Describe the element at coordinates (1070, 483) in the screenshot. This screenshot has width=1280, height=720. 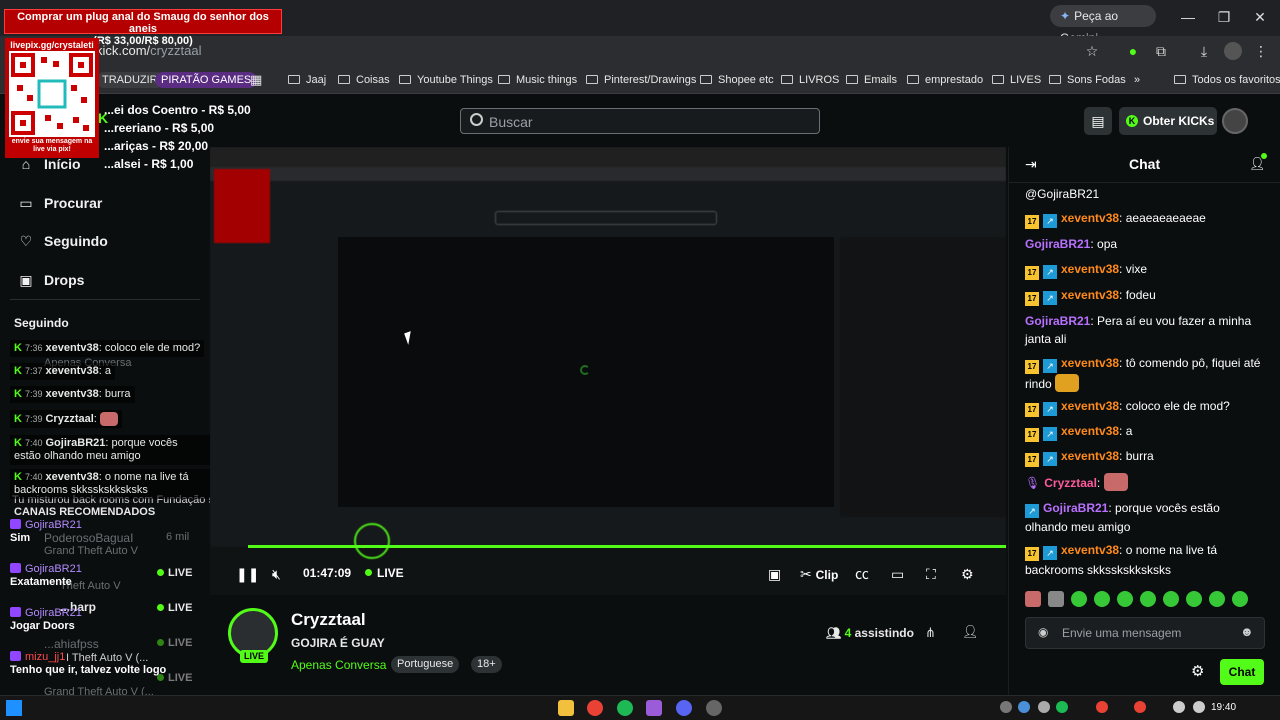
I see `chat-username: Cryzztaal` at that location.